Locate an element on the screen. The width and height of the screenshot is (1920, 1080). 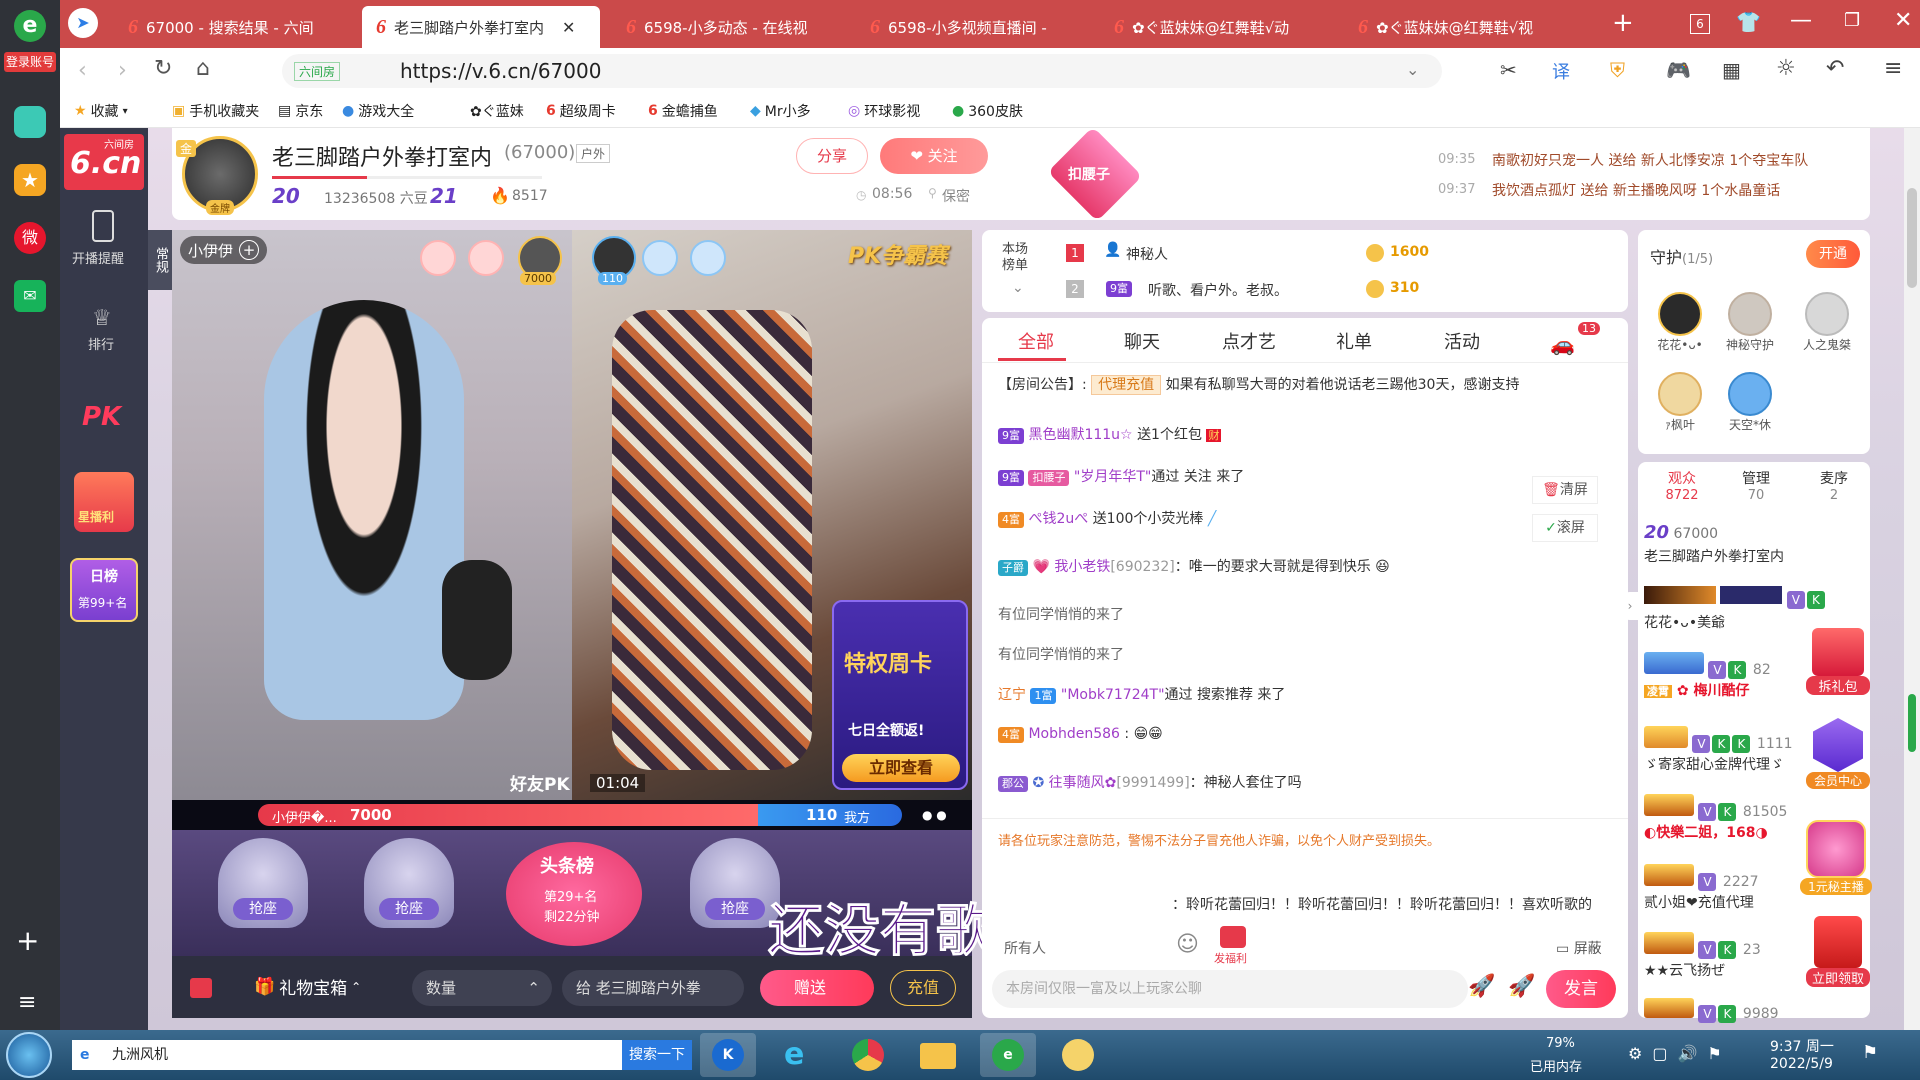
home-icon: ⌂ is located at coordinates (203, 68).